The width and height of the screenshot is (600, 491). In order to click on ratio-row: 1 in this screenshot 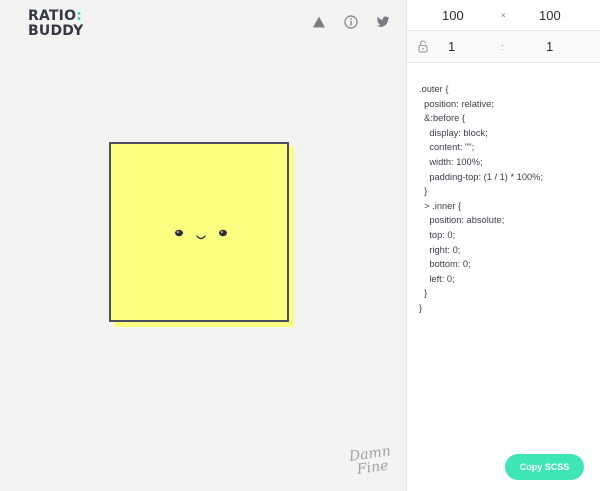, I will do `click(503, 47)`.